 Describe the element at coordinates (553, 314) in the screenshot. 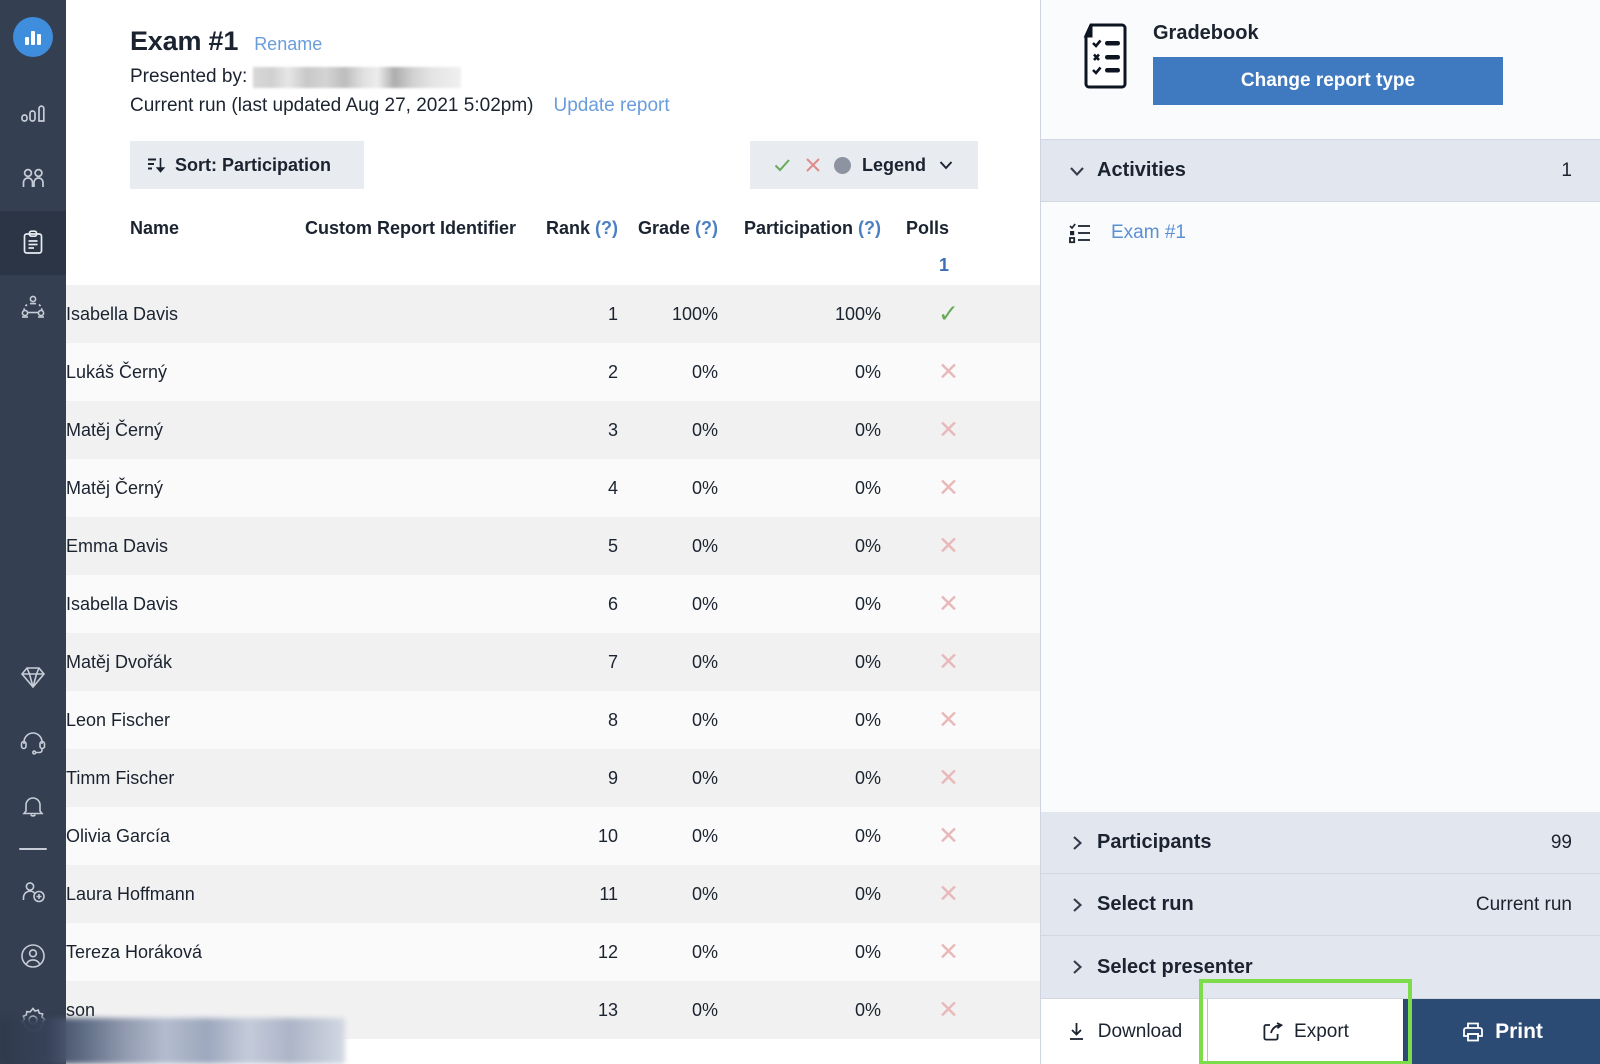

I see `table-row: Isabella Davis 1 100% 100% ✓` at that location.